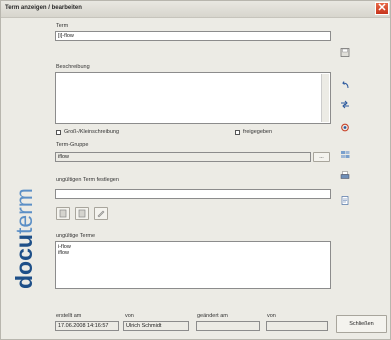 The image size is (391, 340). I want to click on changed-by-label: von, so click(271, 316).